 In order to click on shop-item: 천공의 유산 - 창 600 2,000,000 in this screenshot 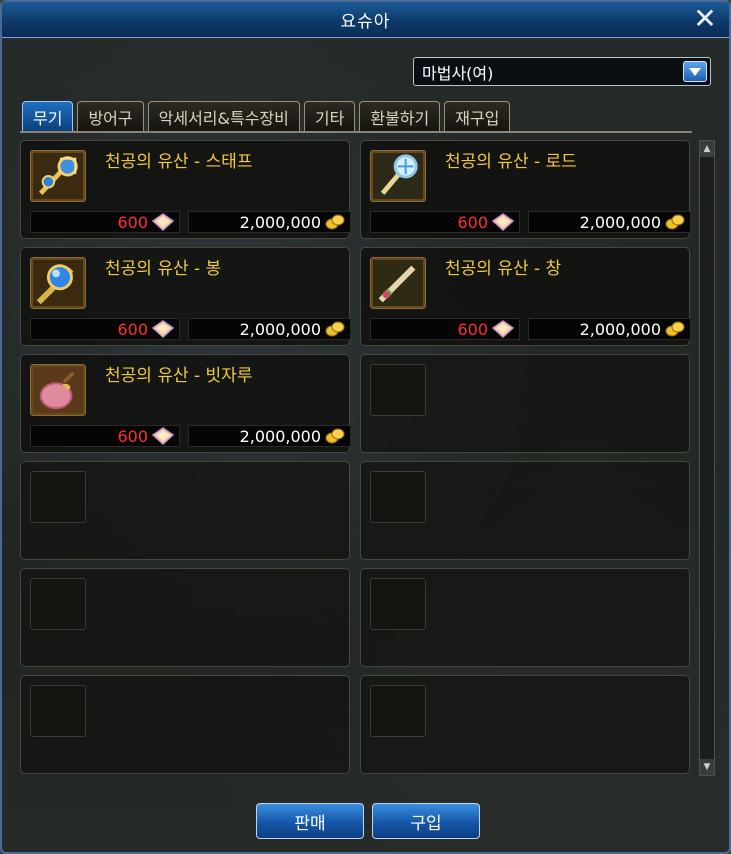, I will do `click(525, 296)`.